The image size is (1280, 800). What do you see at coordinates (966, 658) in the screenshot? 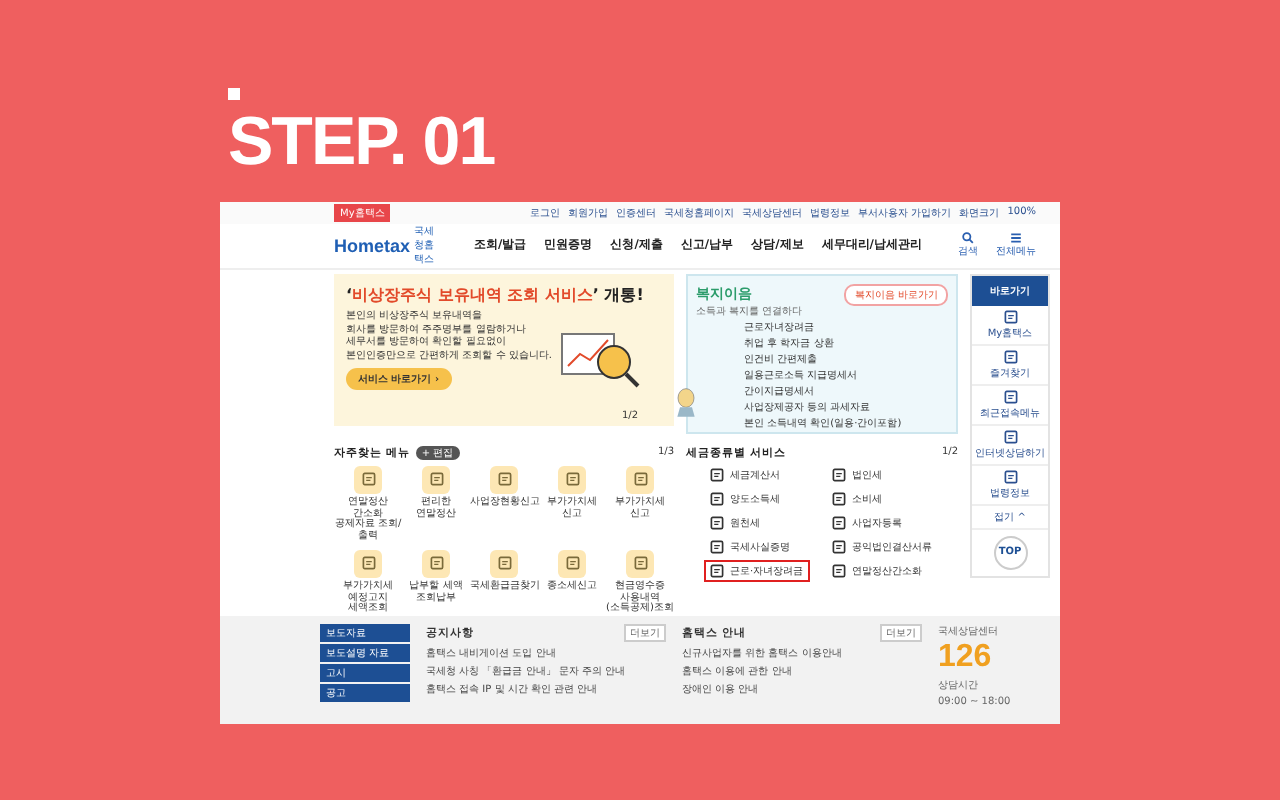
I see `call-center-number: 126` at bounding box center [966, 658].